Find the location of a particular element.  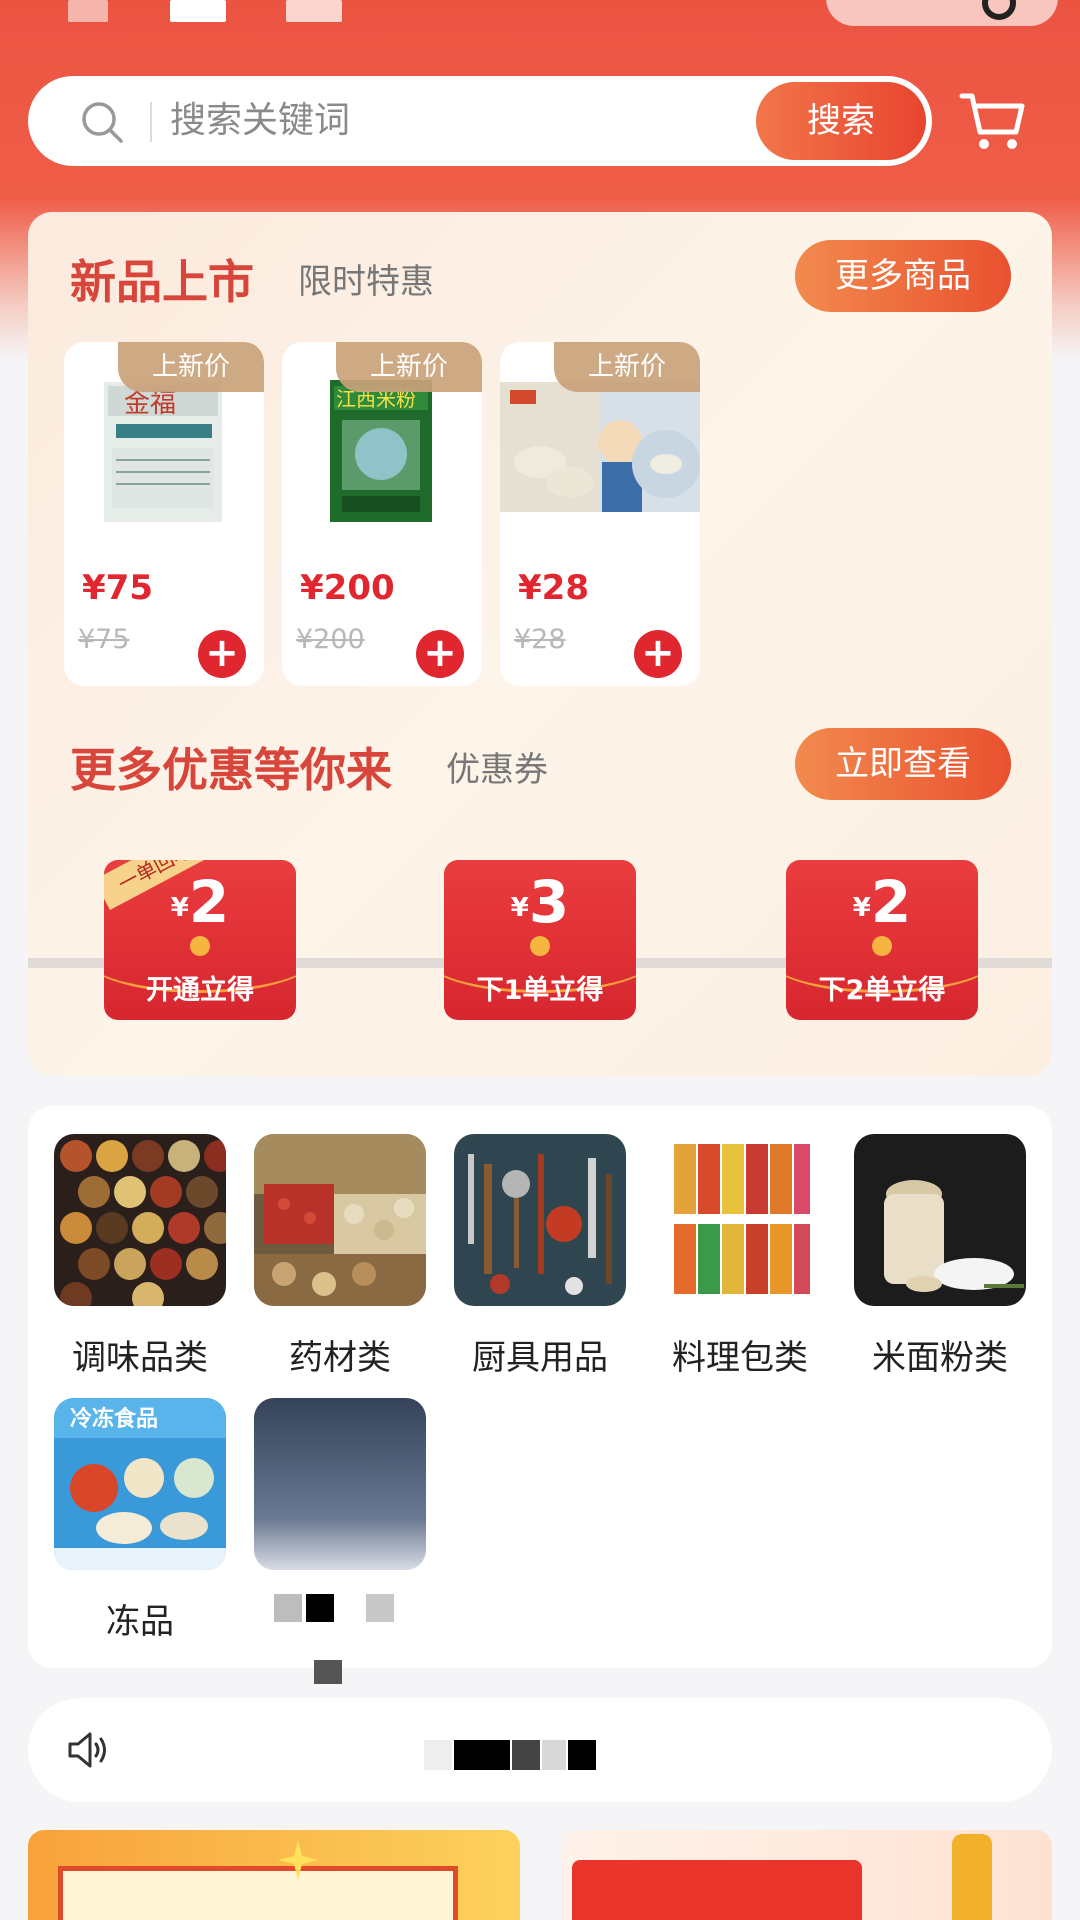

coupon-item: ¥2 下2单立得 is located at coordinates (882, 940).